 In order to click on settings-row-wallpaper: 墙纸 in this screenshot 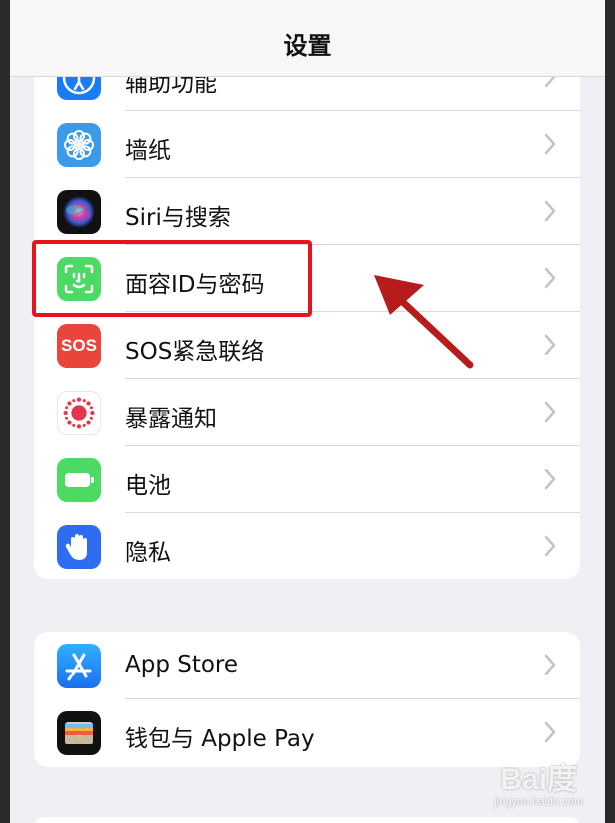, I will do `click(307, 144)`.